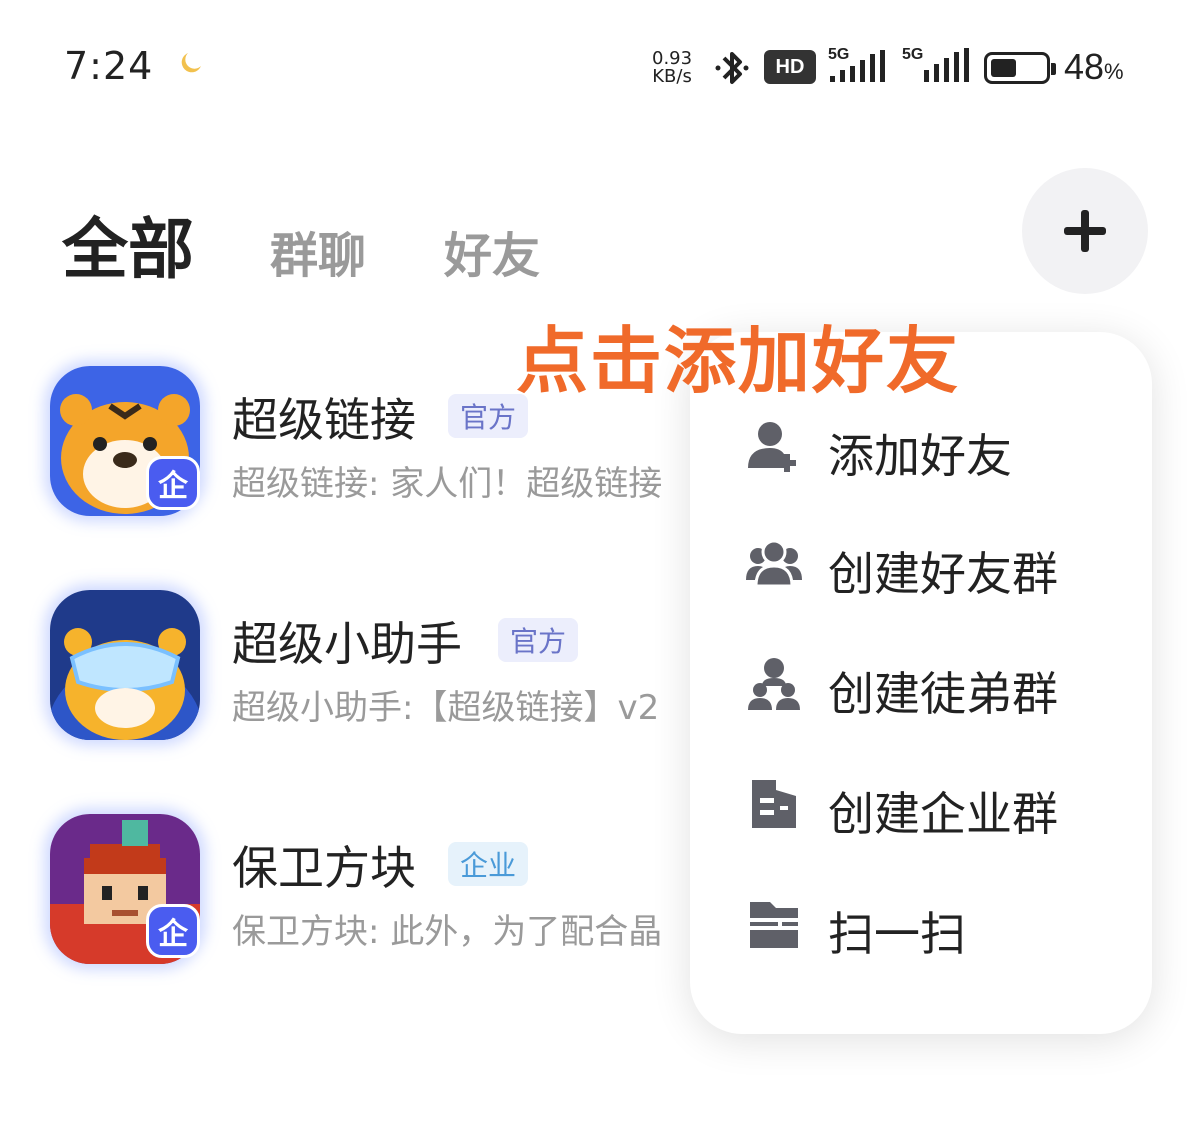 The height and width of the screenshot is (1140, 1200). What do you see at coordinates (774, 563) in the screenshot?
I see `friend-group-icon` at bounding box center [774, 563].